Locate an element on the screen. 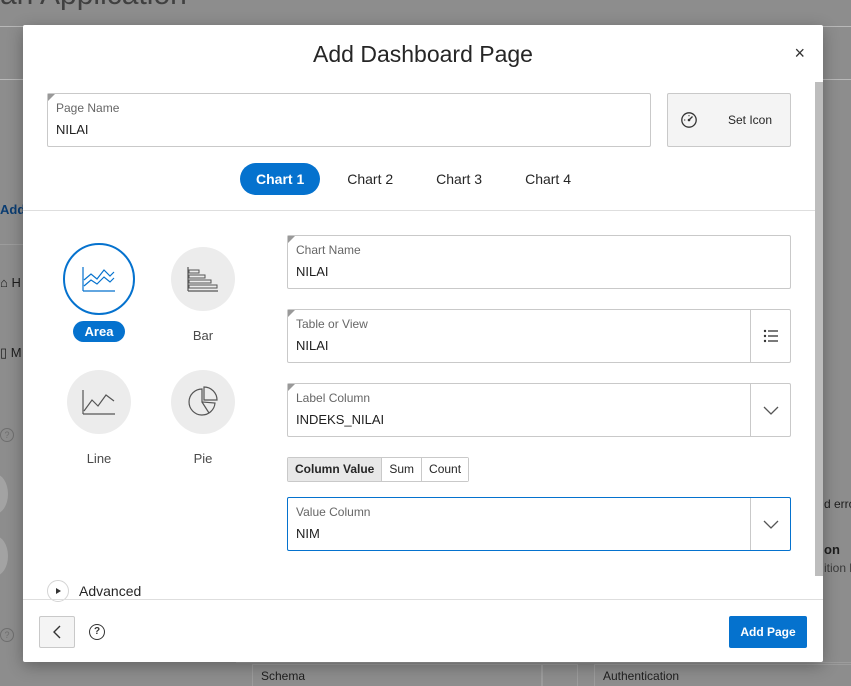 This screenshot has height=686, width=851. add-page-button: Add Page is located at coordinates (768, 632).